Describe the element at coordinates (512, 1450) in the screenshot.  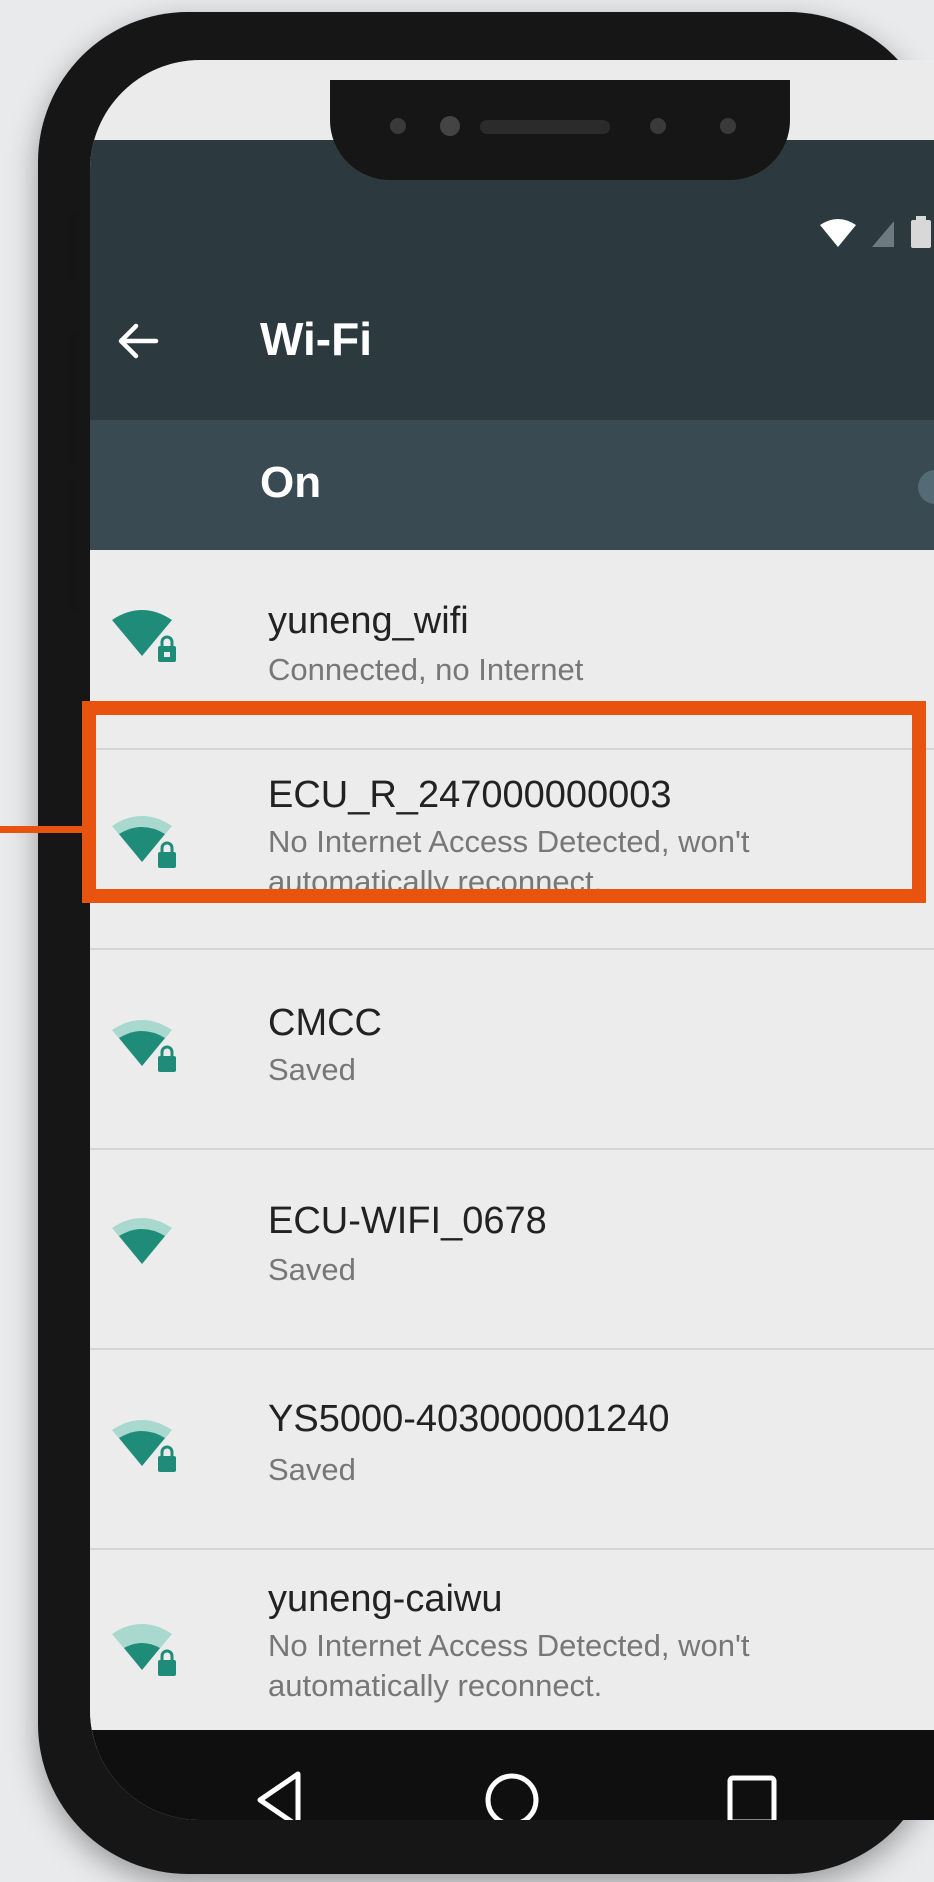
I see `wifi-network-item: YS5000-403000001240 Saved` at that location.